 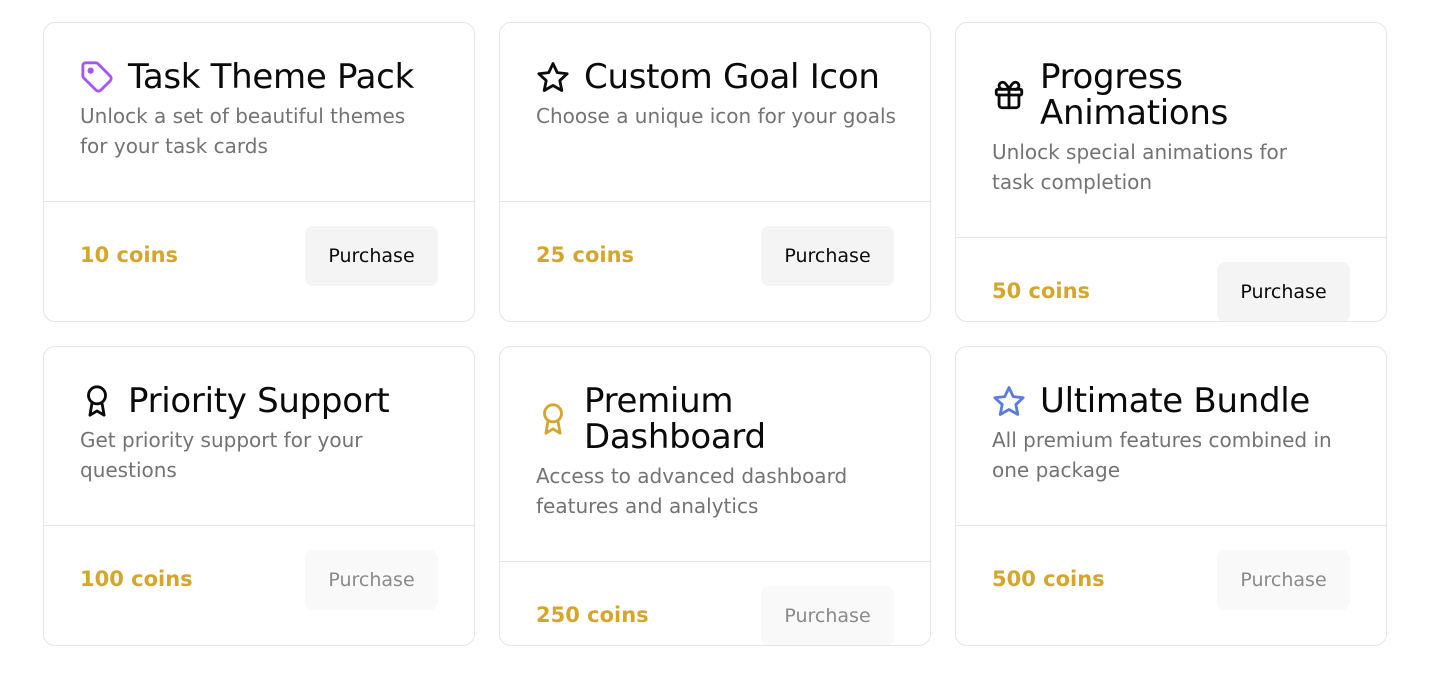 What do you see at coordinates (675, 419) in the screenshot?
I see `item-title: Premium Dashboard` at bounding box center [675, 419].